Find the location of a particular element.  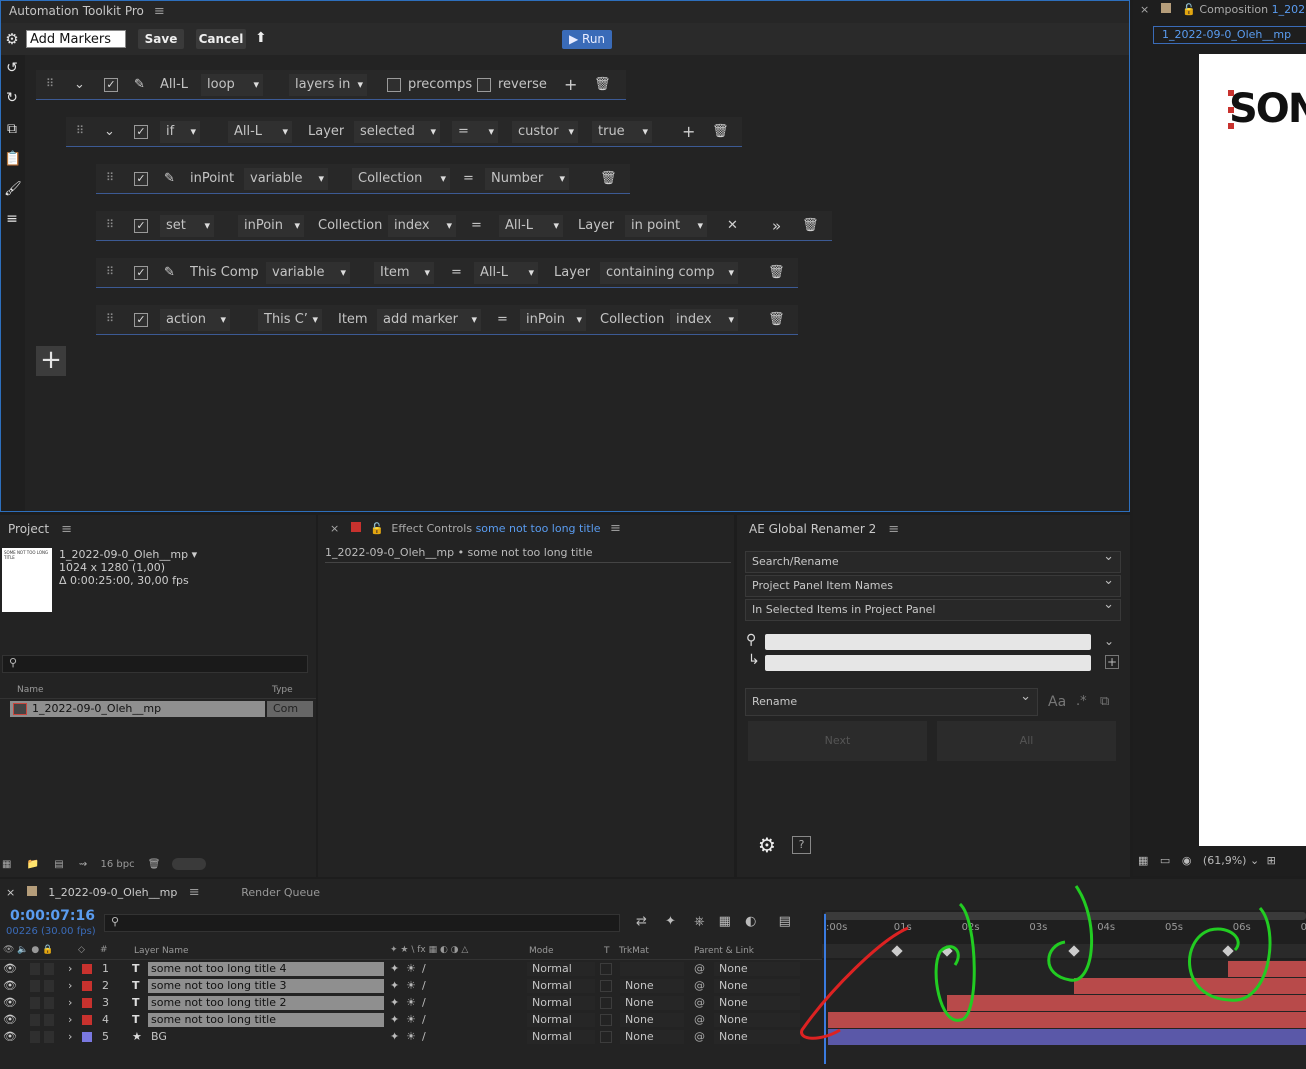

mode-select: Search/Rename is located at coordinates (933, 560).